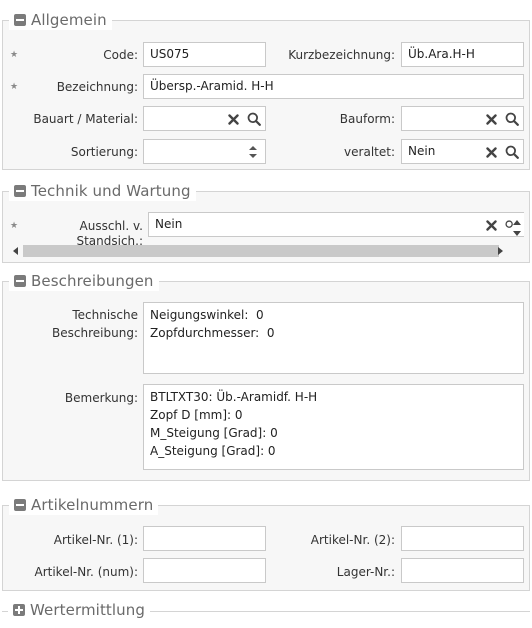  Describe the element at coordinates (333, 338) in the screenshot. I see `technische-beschreibung-textarea: Neigungswinkel: 0 Zopfdurchmesser: 0` at that location.